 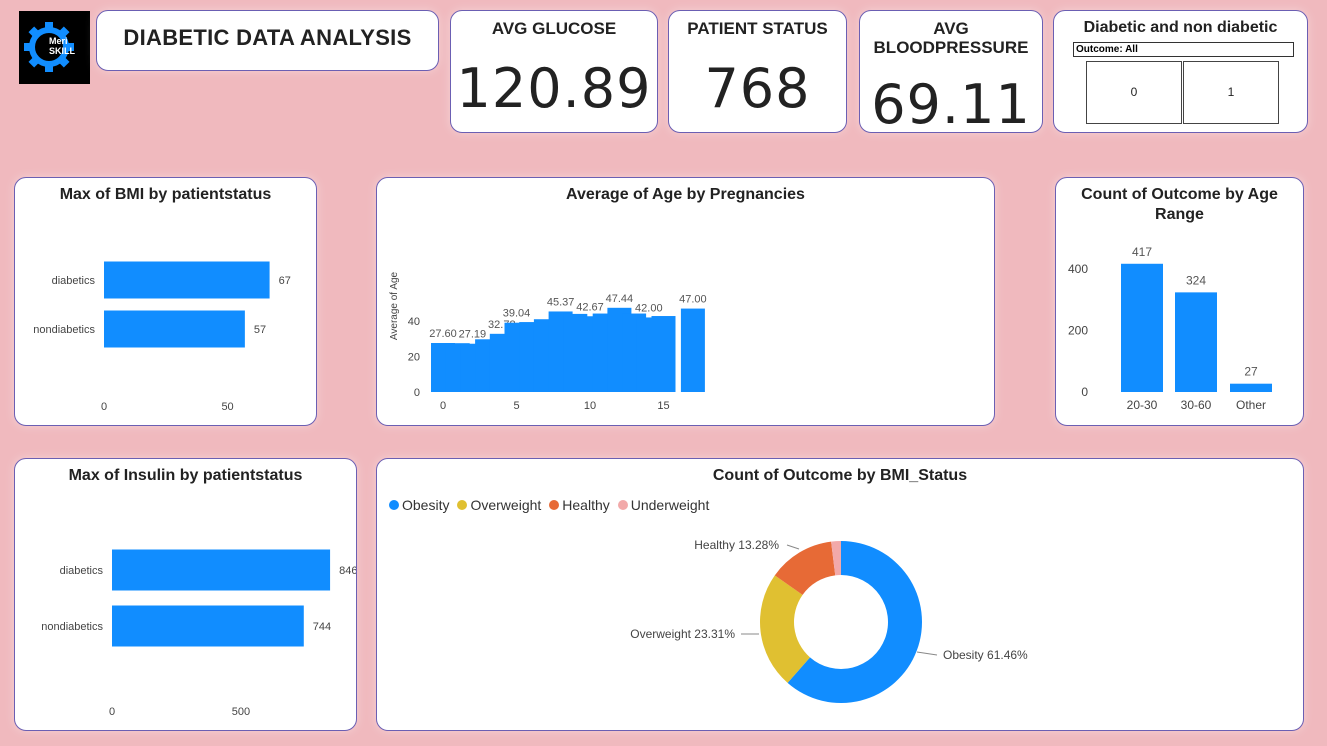 I want to click on slice-label: Obesity 61.46%, so click(x=985, y=655).